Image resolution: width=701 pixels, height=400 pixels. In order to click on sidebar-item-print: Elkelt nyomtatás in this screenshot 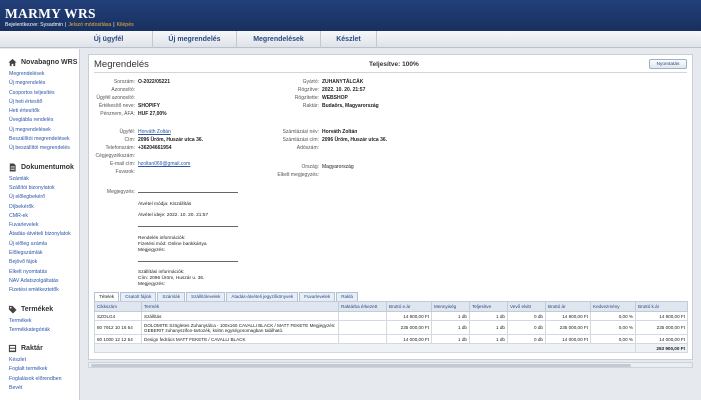, I will do `click(39, 272)`.